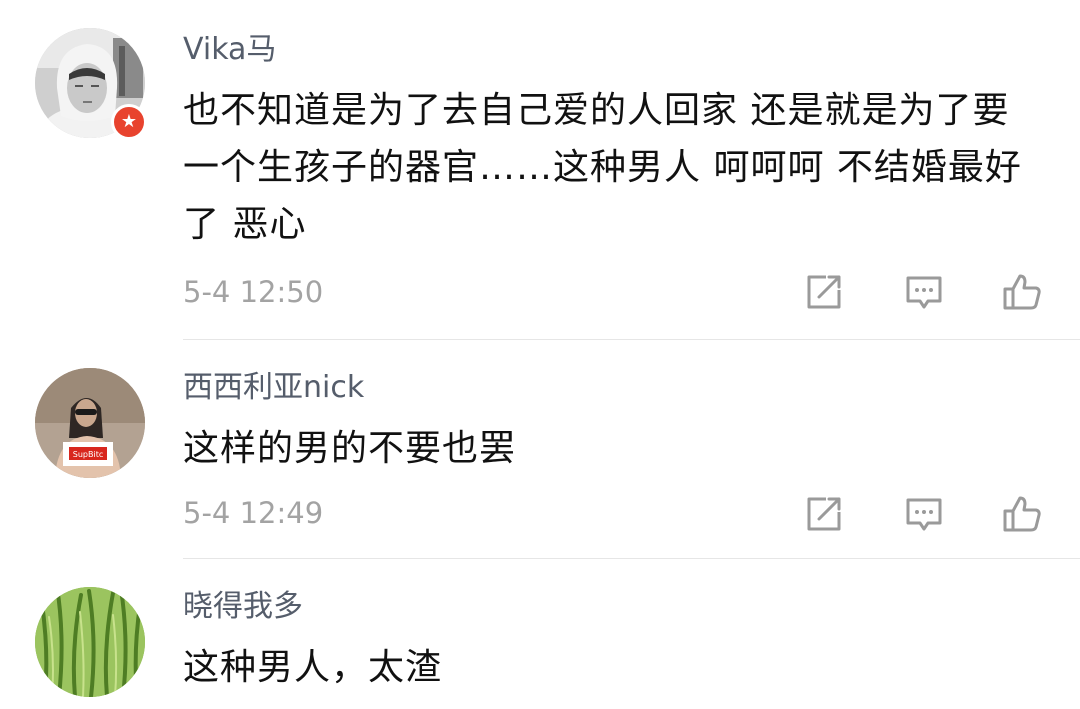 The width and height of the screenshot is (1080, 709). Describe the element at coordinates (229, 50) in the screenshot. I see `comment-username: Vika马` at that location.